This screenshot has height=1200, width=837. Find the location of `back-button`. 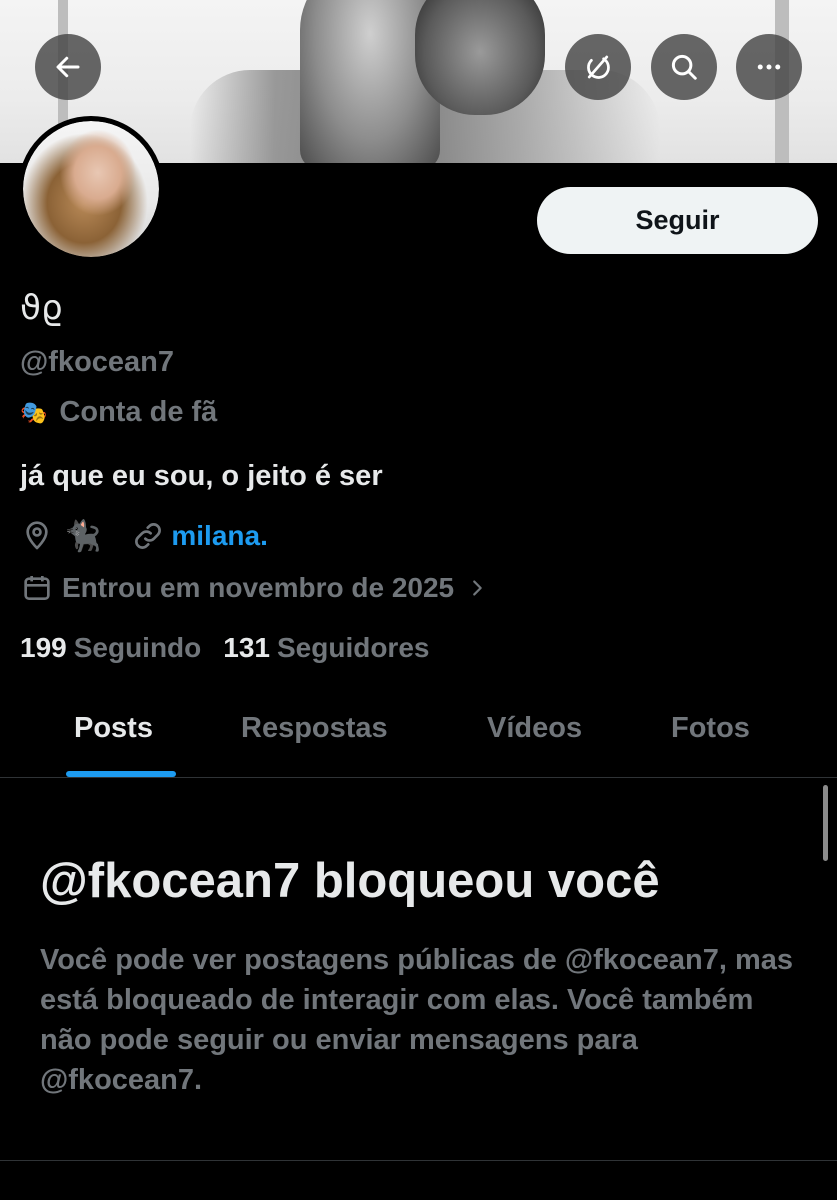

back-button is located at coordinates (68, 67).